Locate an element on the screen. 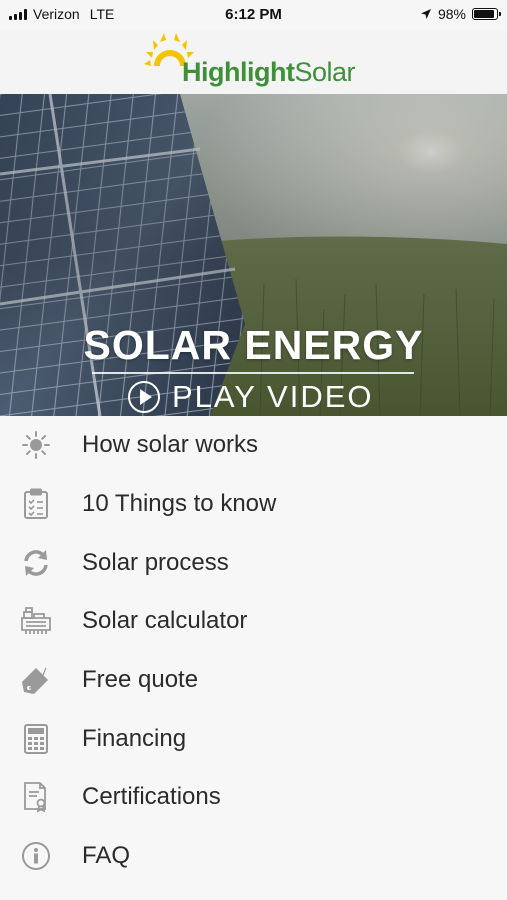  logo-text: HighlightSolar is located at coordinates (268, 72).